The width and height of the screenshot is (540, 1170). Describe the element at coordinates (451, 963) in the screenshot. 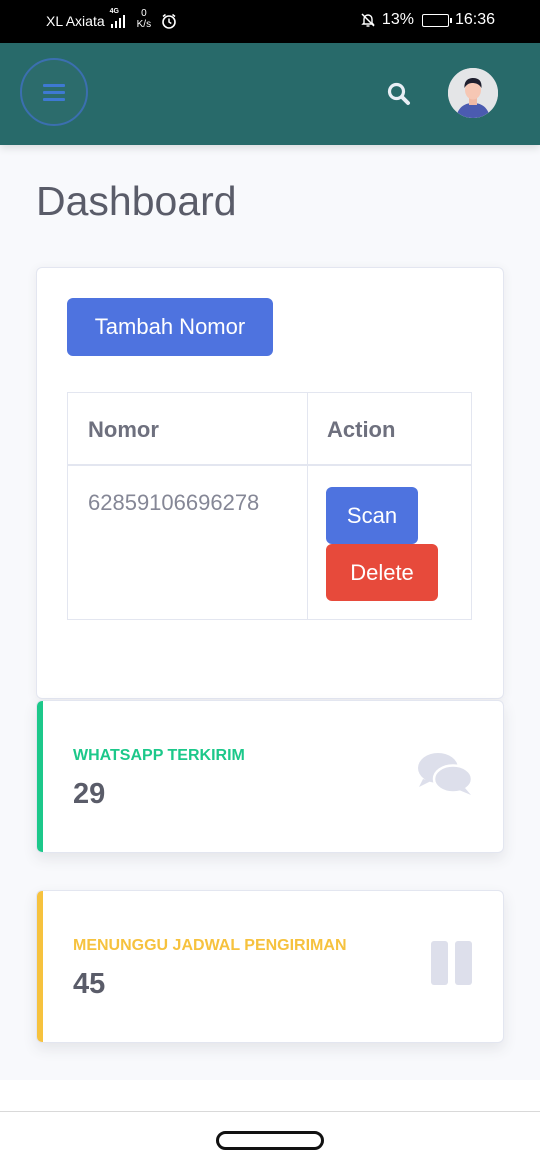

I see `pause-icon` at that location.